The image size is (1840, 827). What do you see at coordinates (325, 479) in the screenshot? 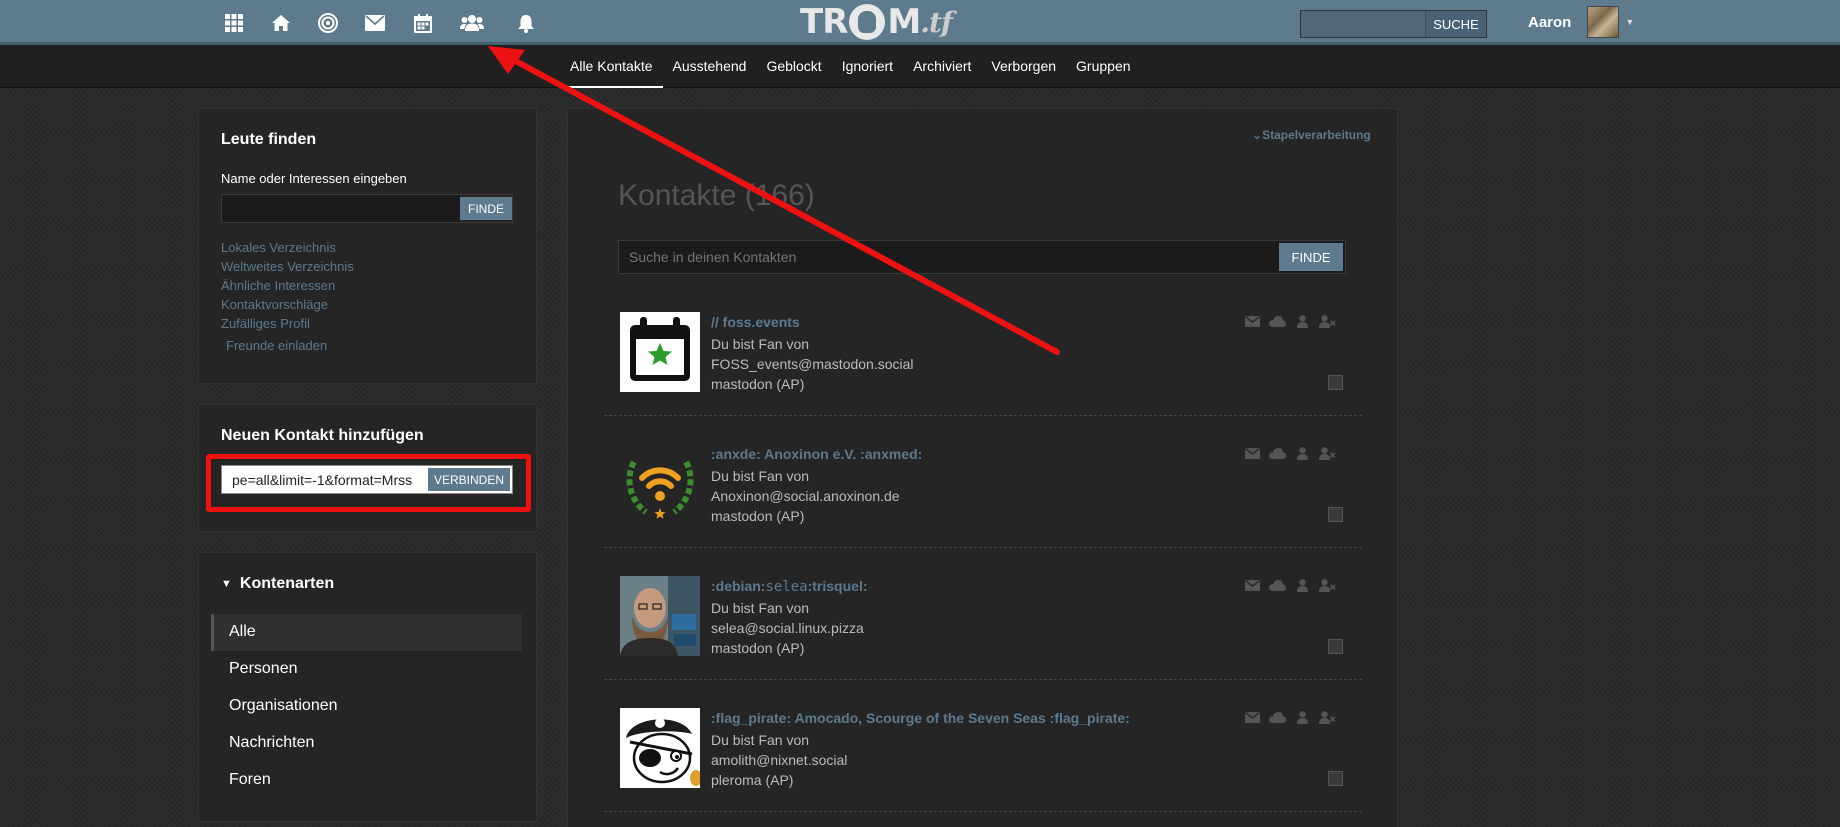
I see `add-contact-input` at bounding box center [325, 479].